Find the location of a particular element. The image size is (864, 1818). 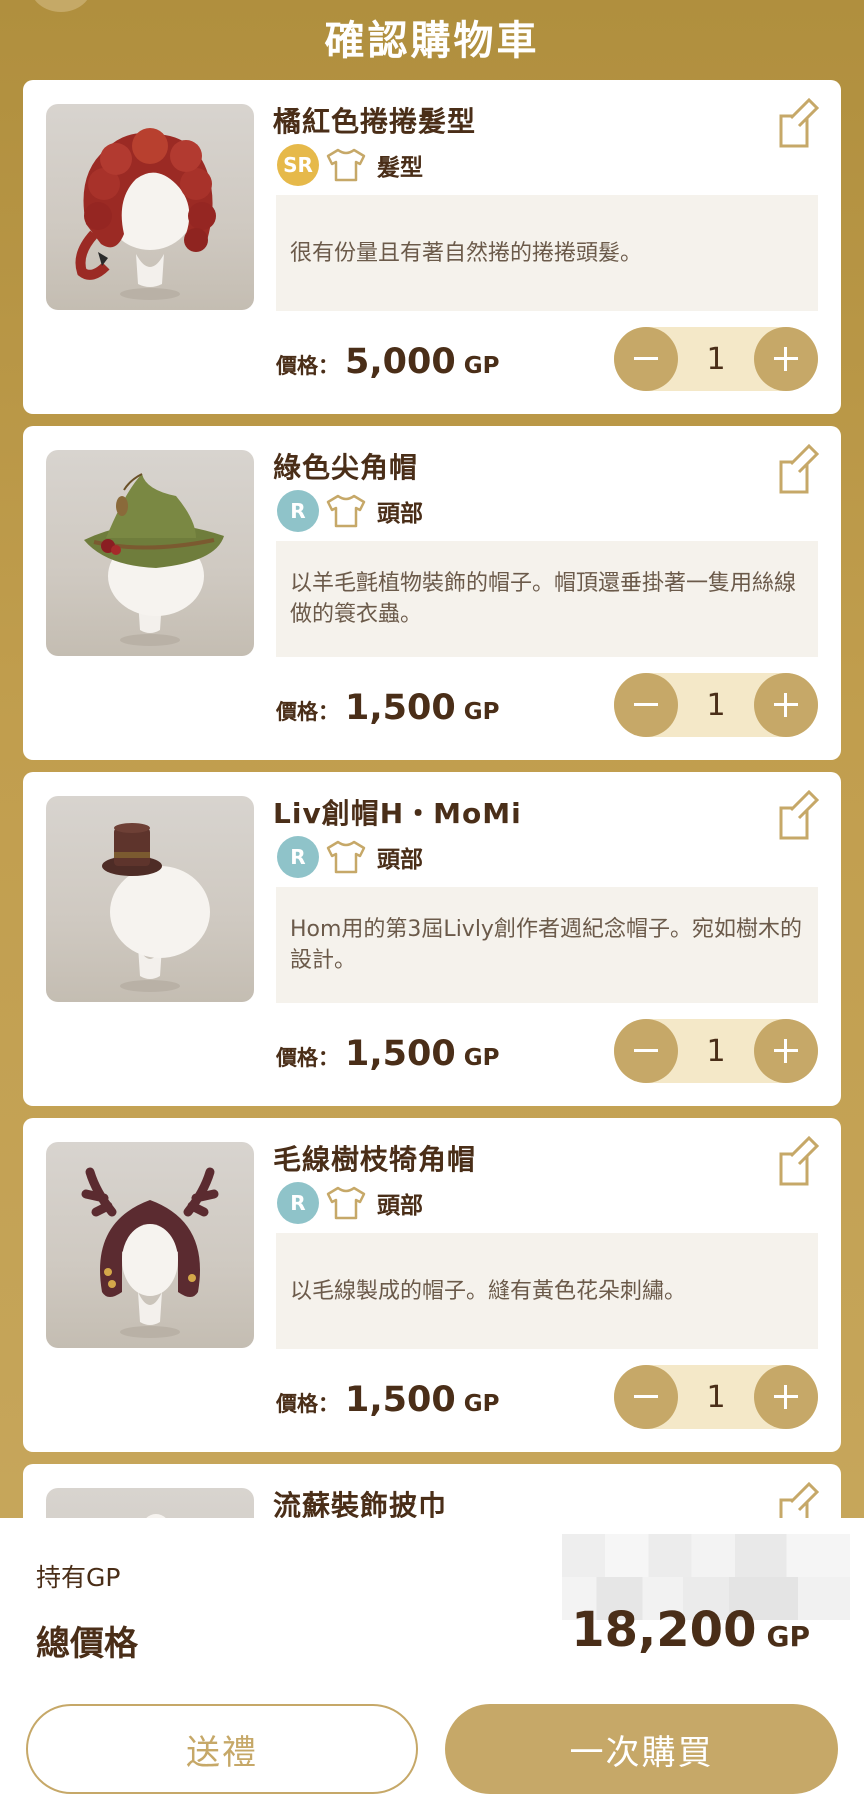

total-price-label: 總價格 is located at coordinates (87, 1644).